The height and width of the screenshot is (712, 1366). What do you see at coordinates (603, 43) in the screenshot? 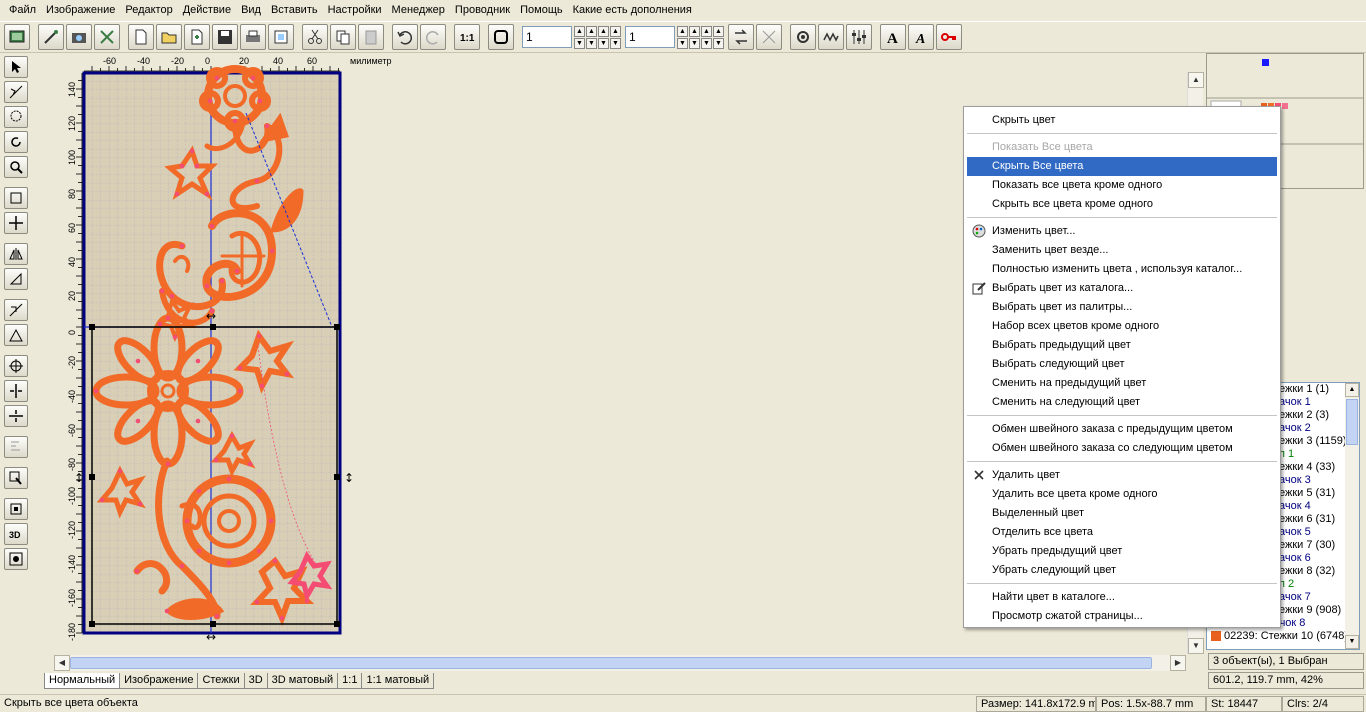
I see `spin-down-3: ▼` at bounding box center [603, 43].